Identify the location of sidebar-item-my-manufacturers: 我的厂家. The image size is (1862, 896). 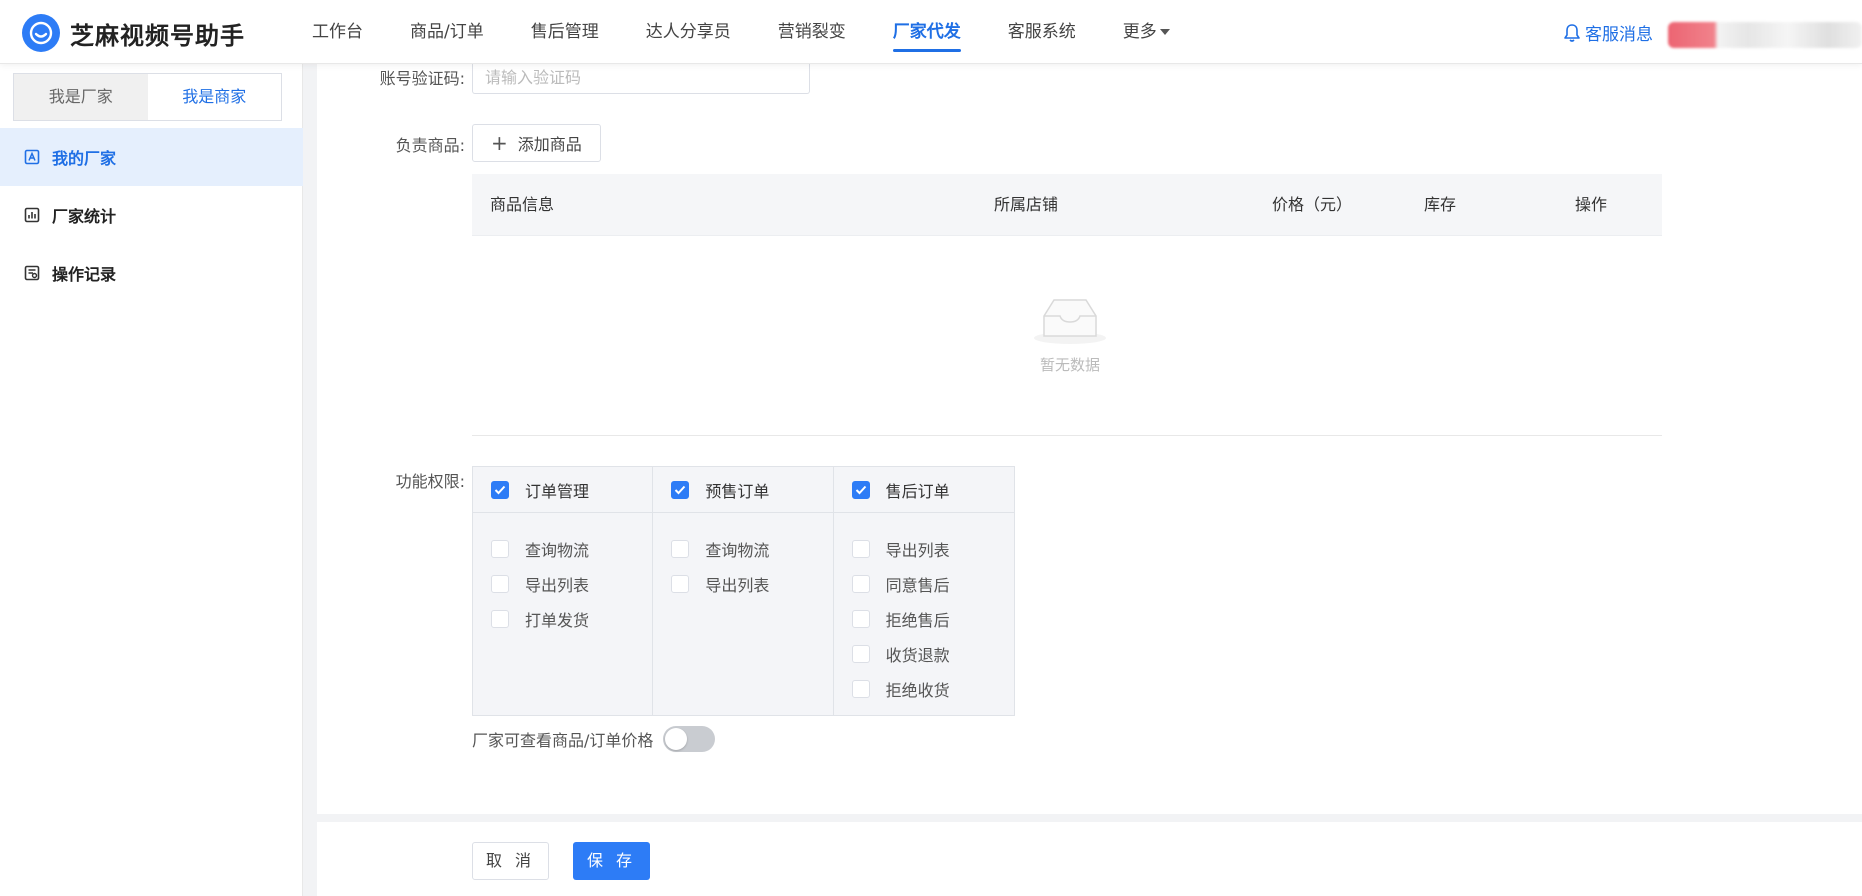
(151, 157).